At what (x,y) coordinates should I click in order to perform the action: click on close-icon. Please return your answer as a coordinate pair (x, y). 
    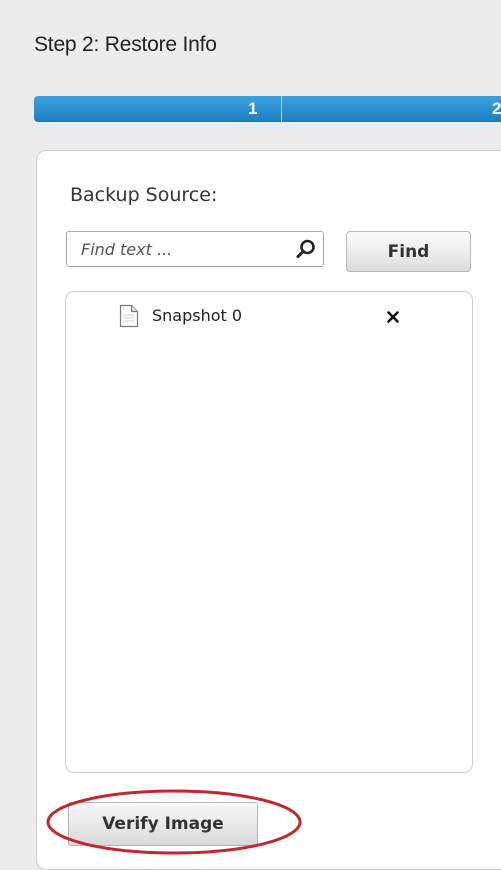
    Looking at the image, I should click on (393, 317).